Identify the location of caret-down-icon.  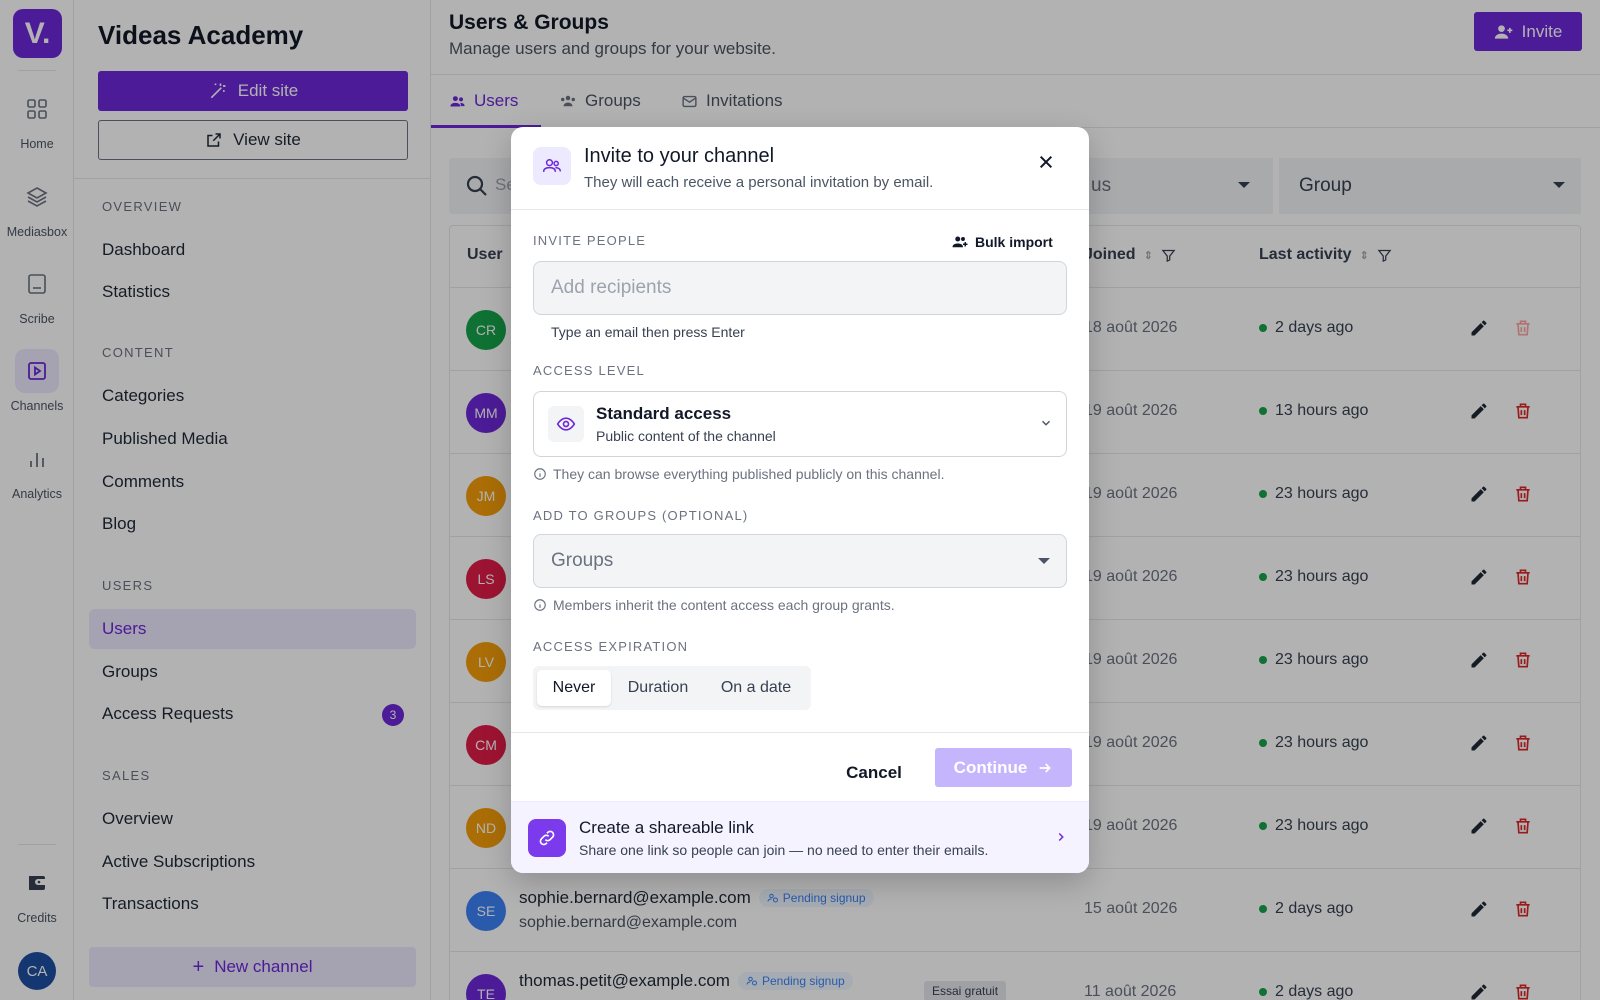
(1044, 561).